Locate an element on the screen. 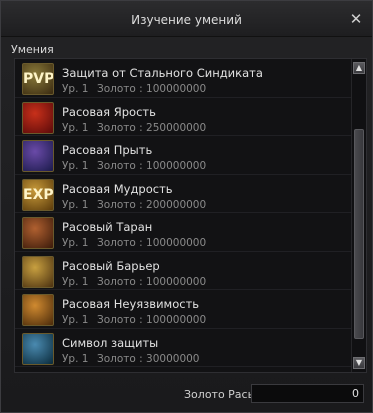 The width and height of the screenshot is (373, 413). battering-ram-icon is located at coordinates (38, 233).